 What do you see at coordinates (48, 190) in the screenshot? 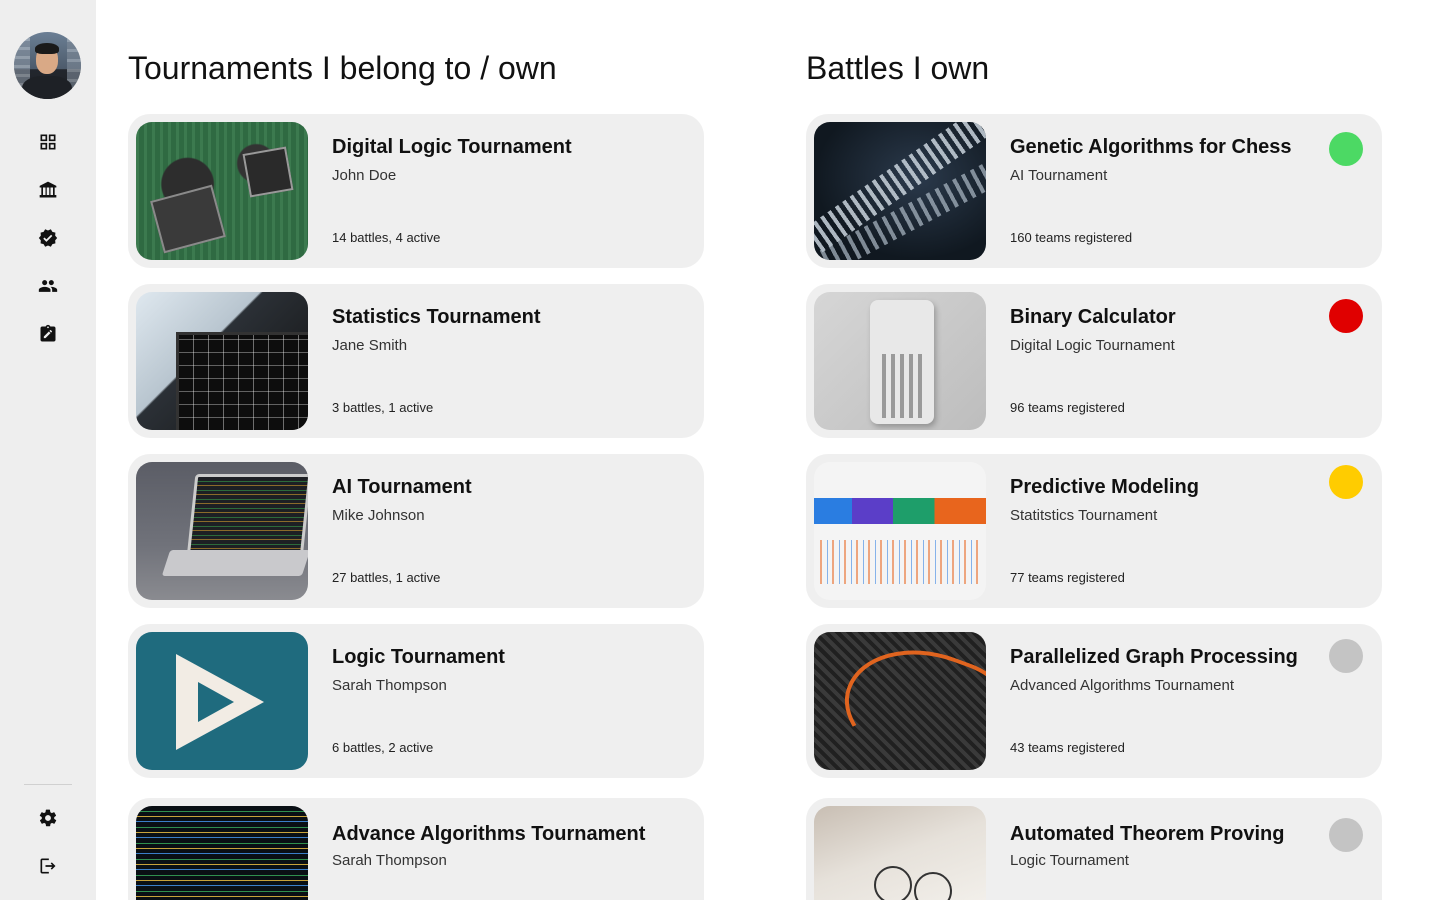
I see `school-icon` at bounding box center [48, 190].